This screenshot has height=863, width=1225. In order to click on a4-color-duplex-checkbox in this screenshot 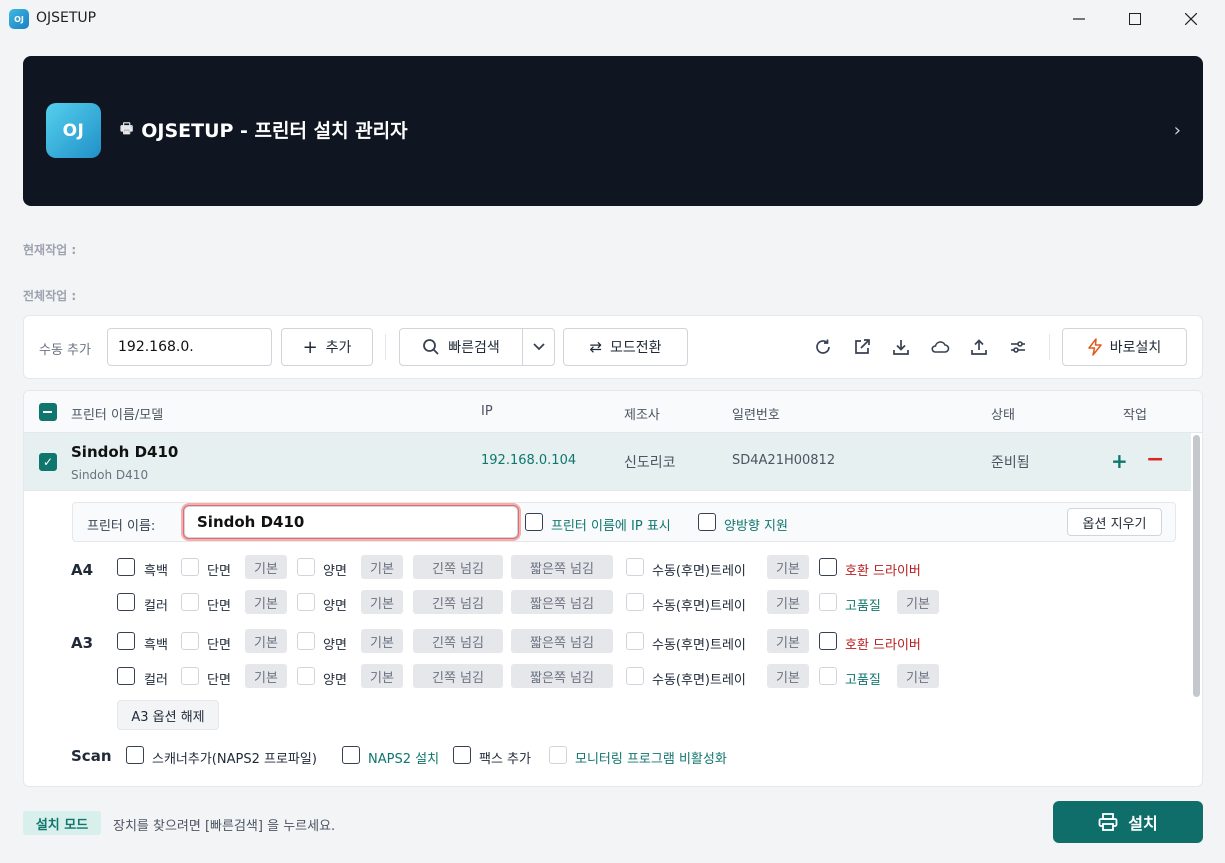, I will do `click(306, 602)`.